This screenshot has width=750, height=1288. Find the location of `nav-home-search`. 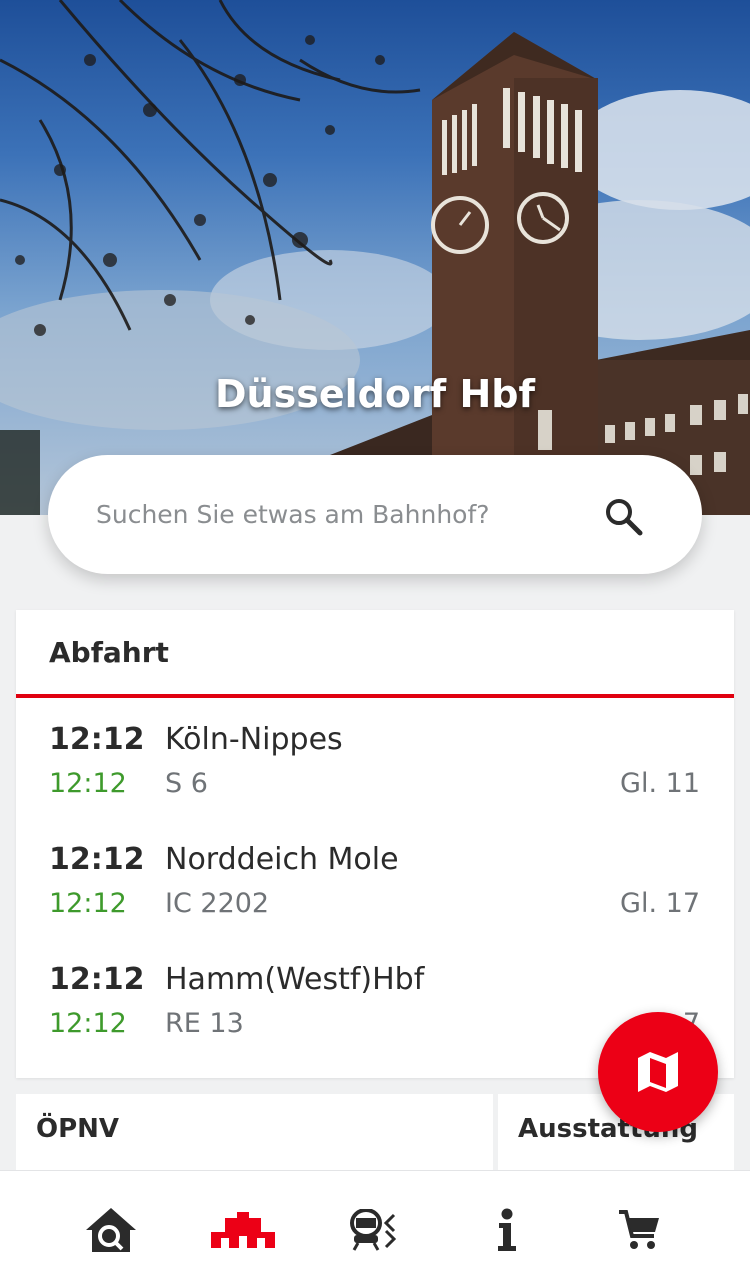

nav-home-search is located at coordinates (111, 1229).